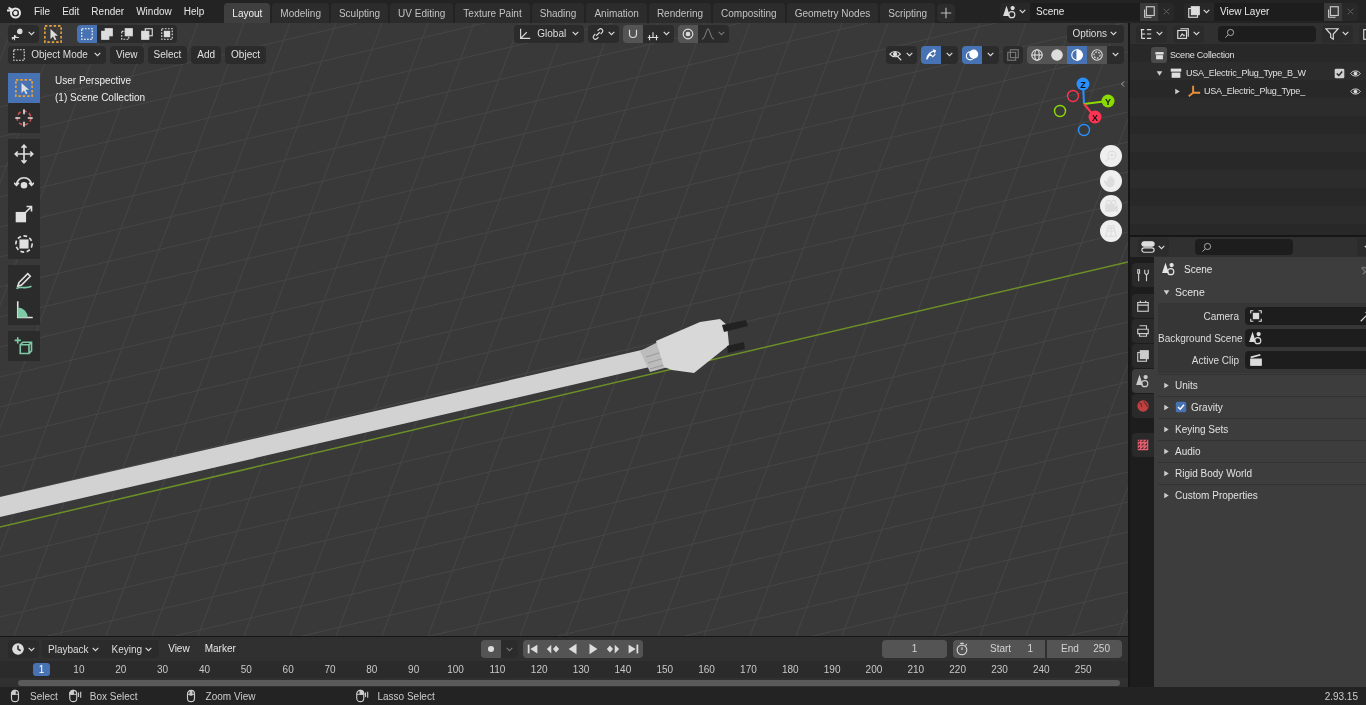  What do you see at coordinates (42, 11) in the screenshot?
I see `menu-item: File` at bounding box center [42, 11].